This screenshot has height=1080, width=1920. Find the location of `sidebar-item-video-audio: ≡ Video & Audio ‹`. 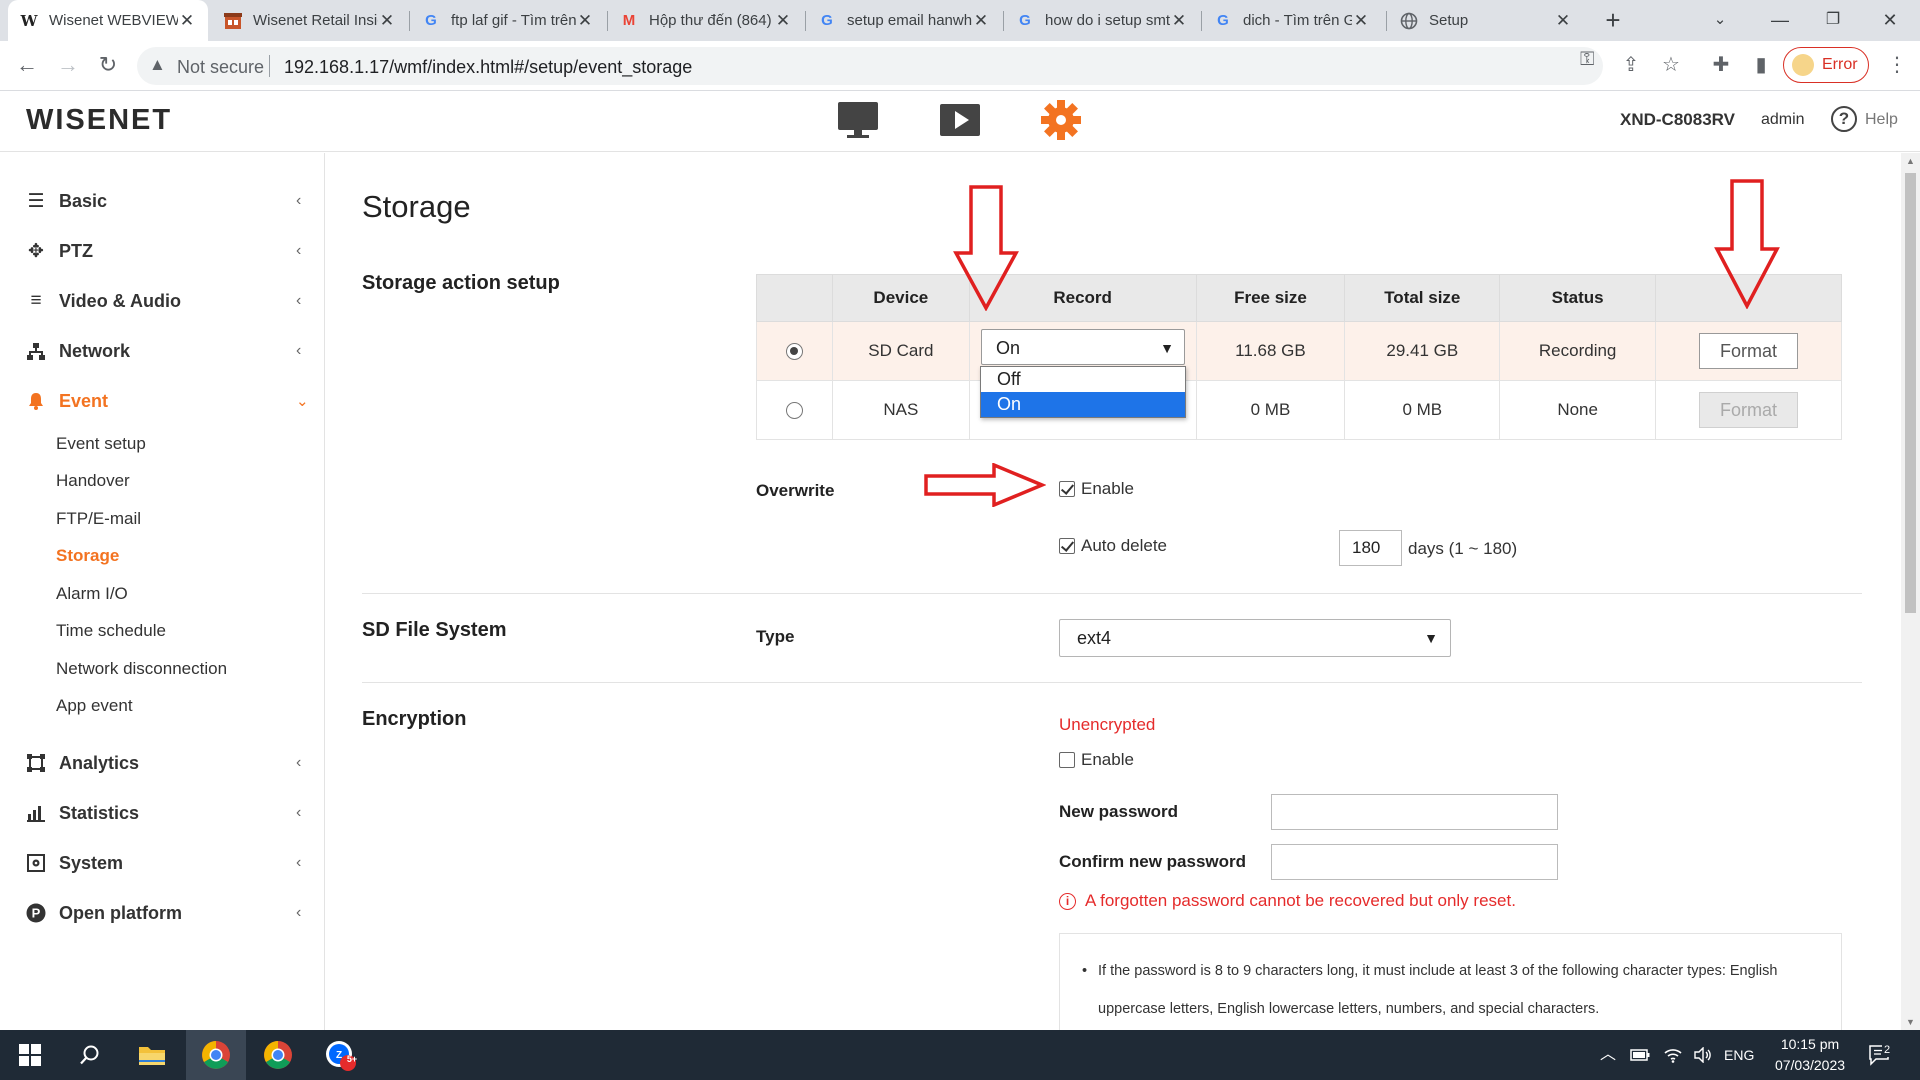

sidebar-item-video-audio: ≡ Video & Audio ‹ is located at coordinates (162, 301).